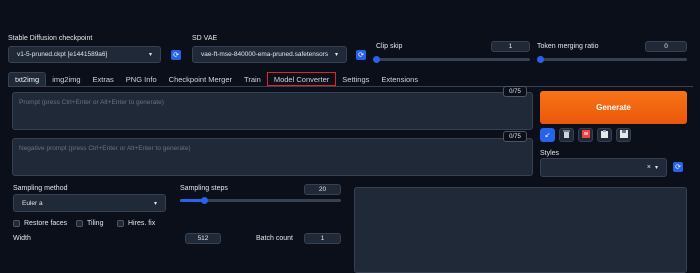 This screenshot has width=700, height=273. What do you see at coordinates (50, 38) in the screenshot?
I see `checkpoint-label: Stable Diffusion checkpoint` at bounding box center [50, 38].